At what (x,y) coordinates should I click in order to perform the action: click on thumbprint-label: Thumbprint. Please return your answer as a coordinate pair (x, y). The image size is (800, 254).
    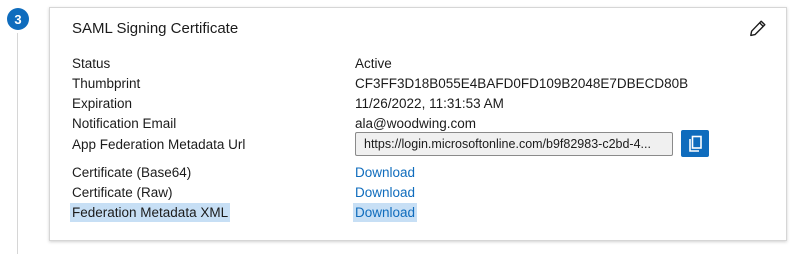
    Looking at the image, I should click on (106, 83).